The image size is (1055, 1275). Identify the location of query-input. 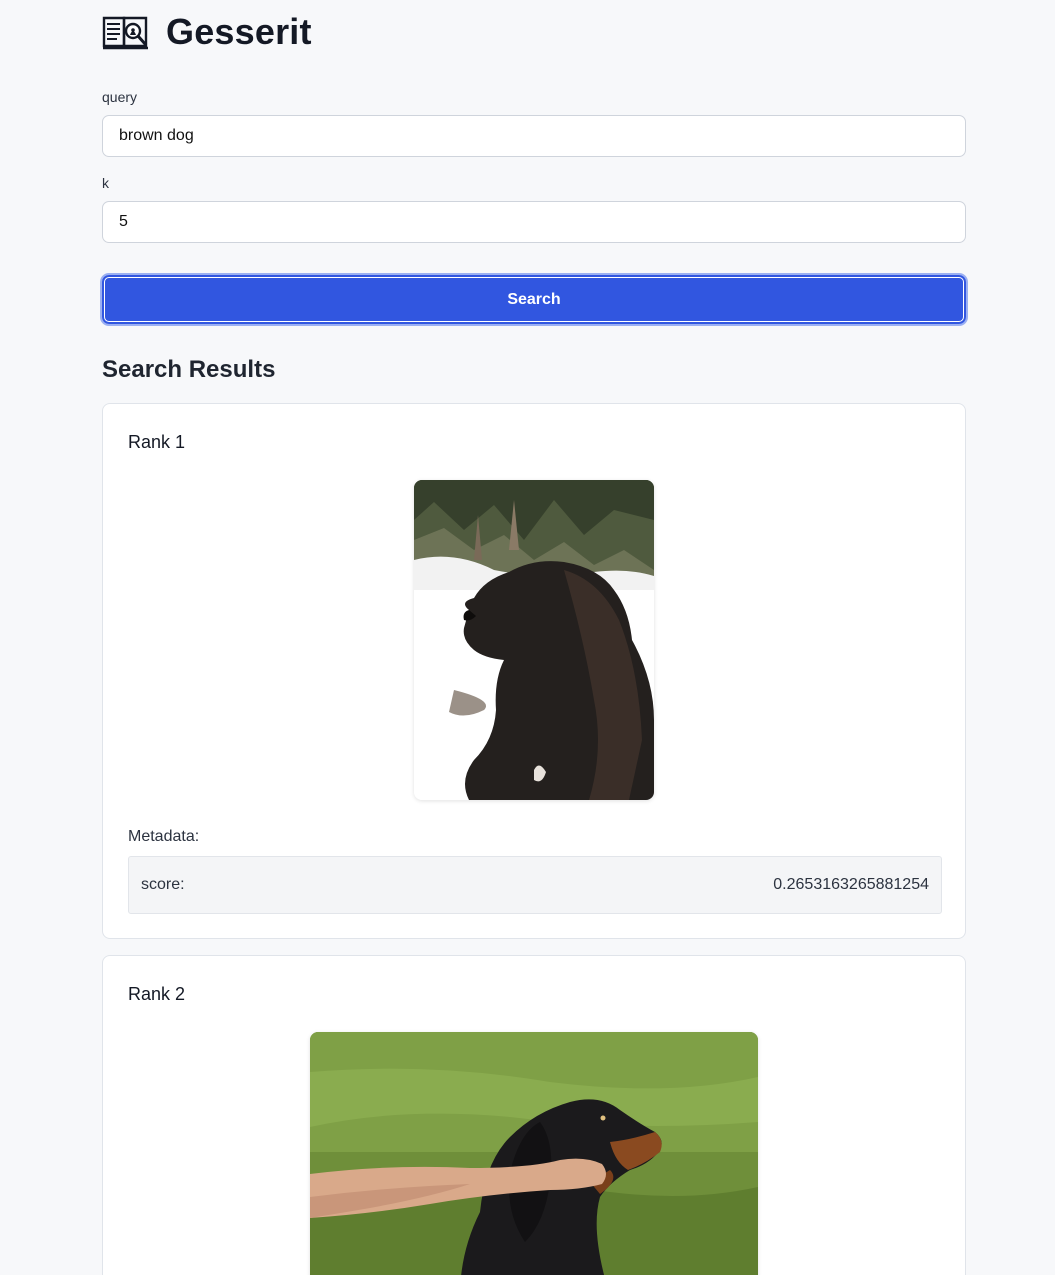
(534, 136).